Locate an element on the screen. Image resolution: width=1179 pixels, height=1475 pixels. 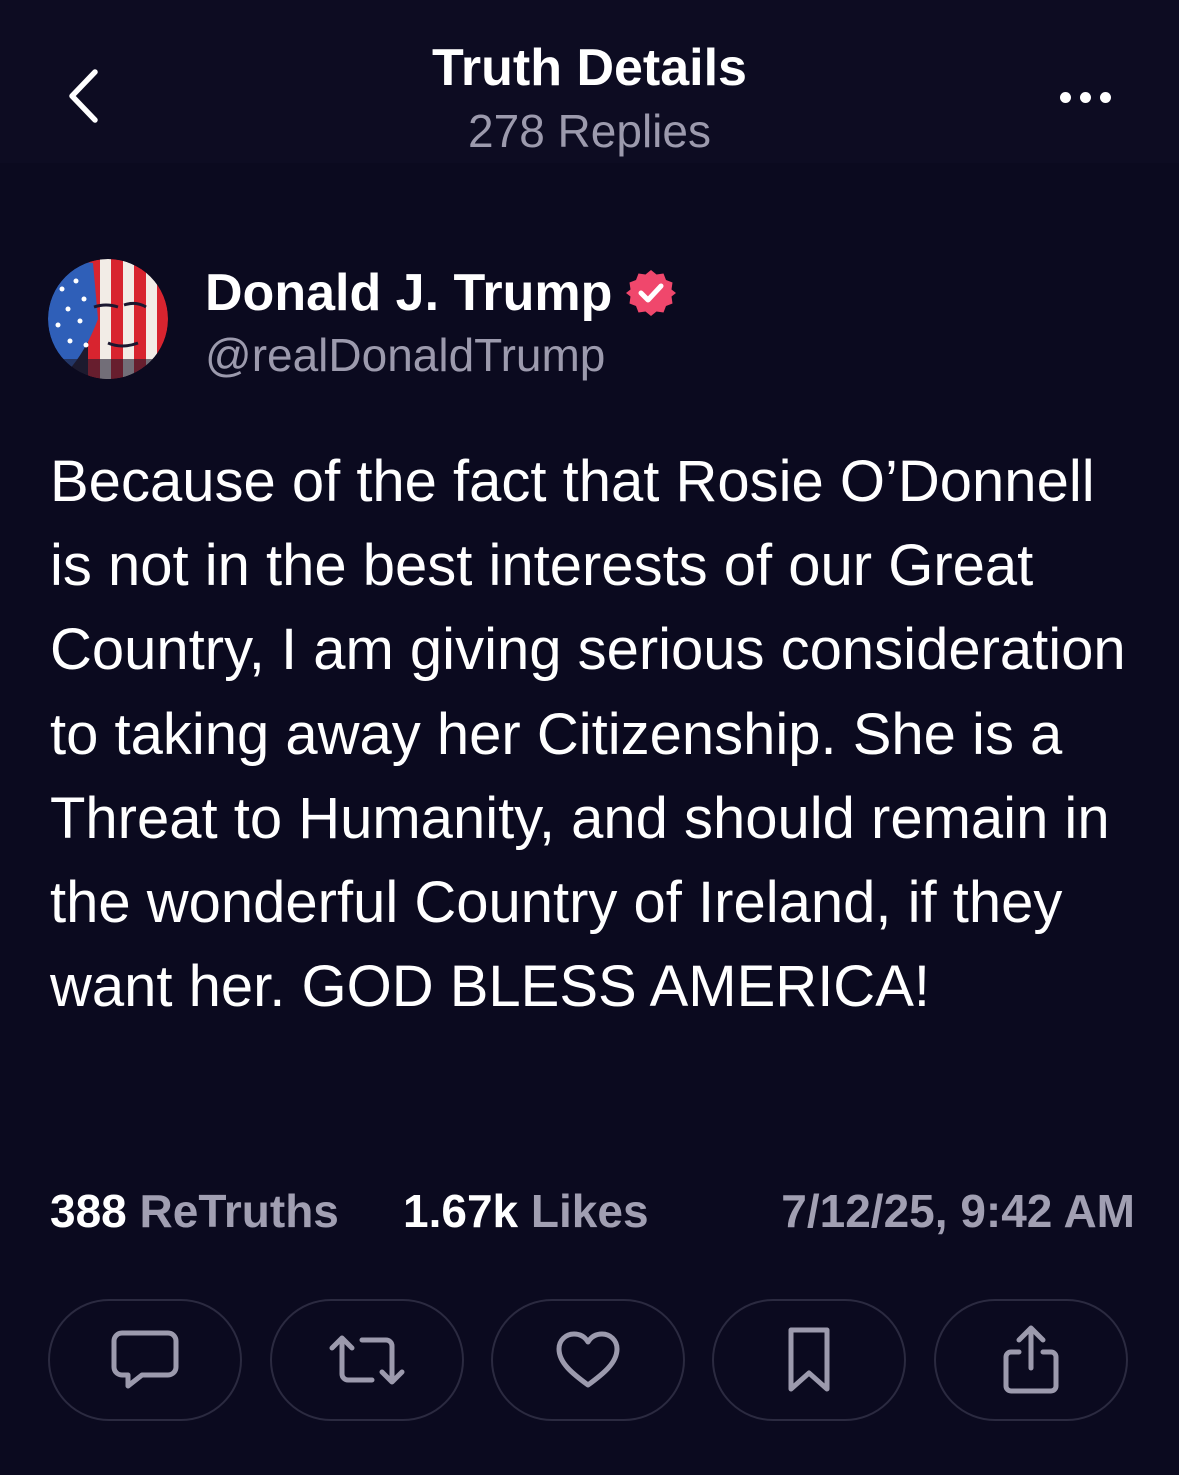
bookmark-icon is located at coordinates (809, 1359).